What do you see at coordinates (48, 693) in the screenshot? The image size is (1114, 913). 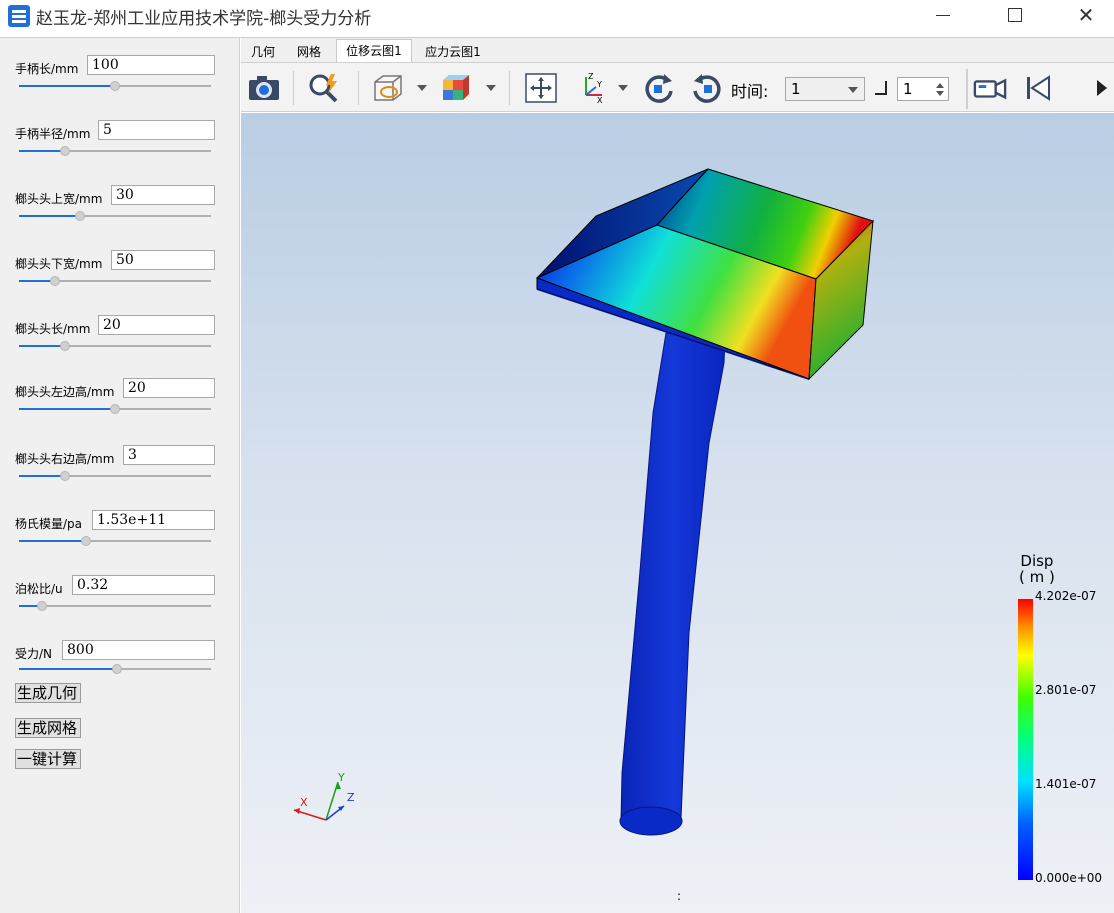 I see `generate-geometry-button: 生成几何` at bounding box center [48, 693].